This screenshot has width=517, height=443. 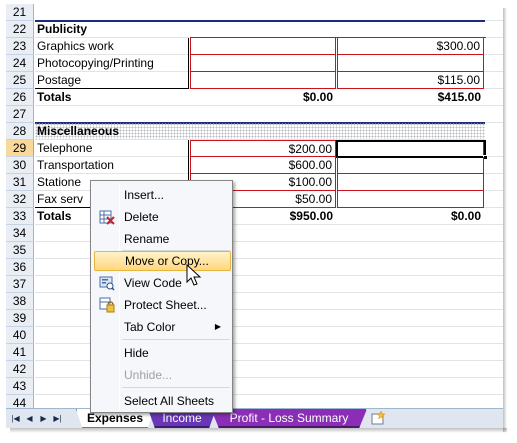 I want to click on sheet-row: 25 Postage $115.00, so click(x=254, y=80).